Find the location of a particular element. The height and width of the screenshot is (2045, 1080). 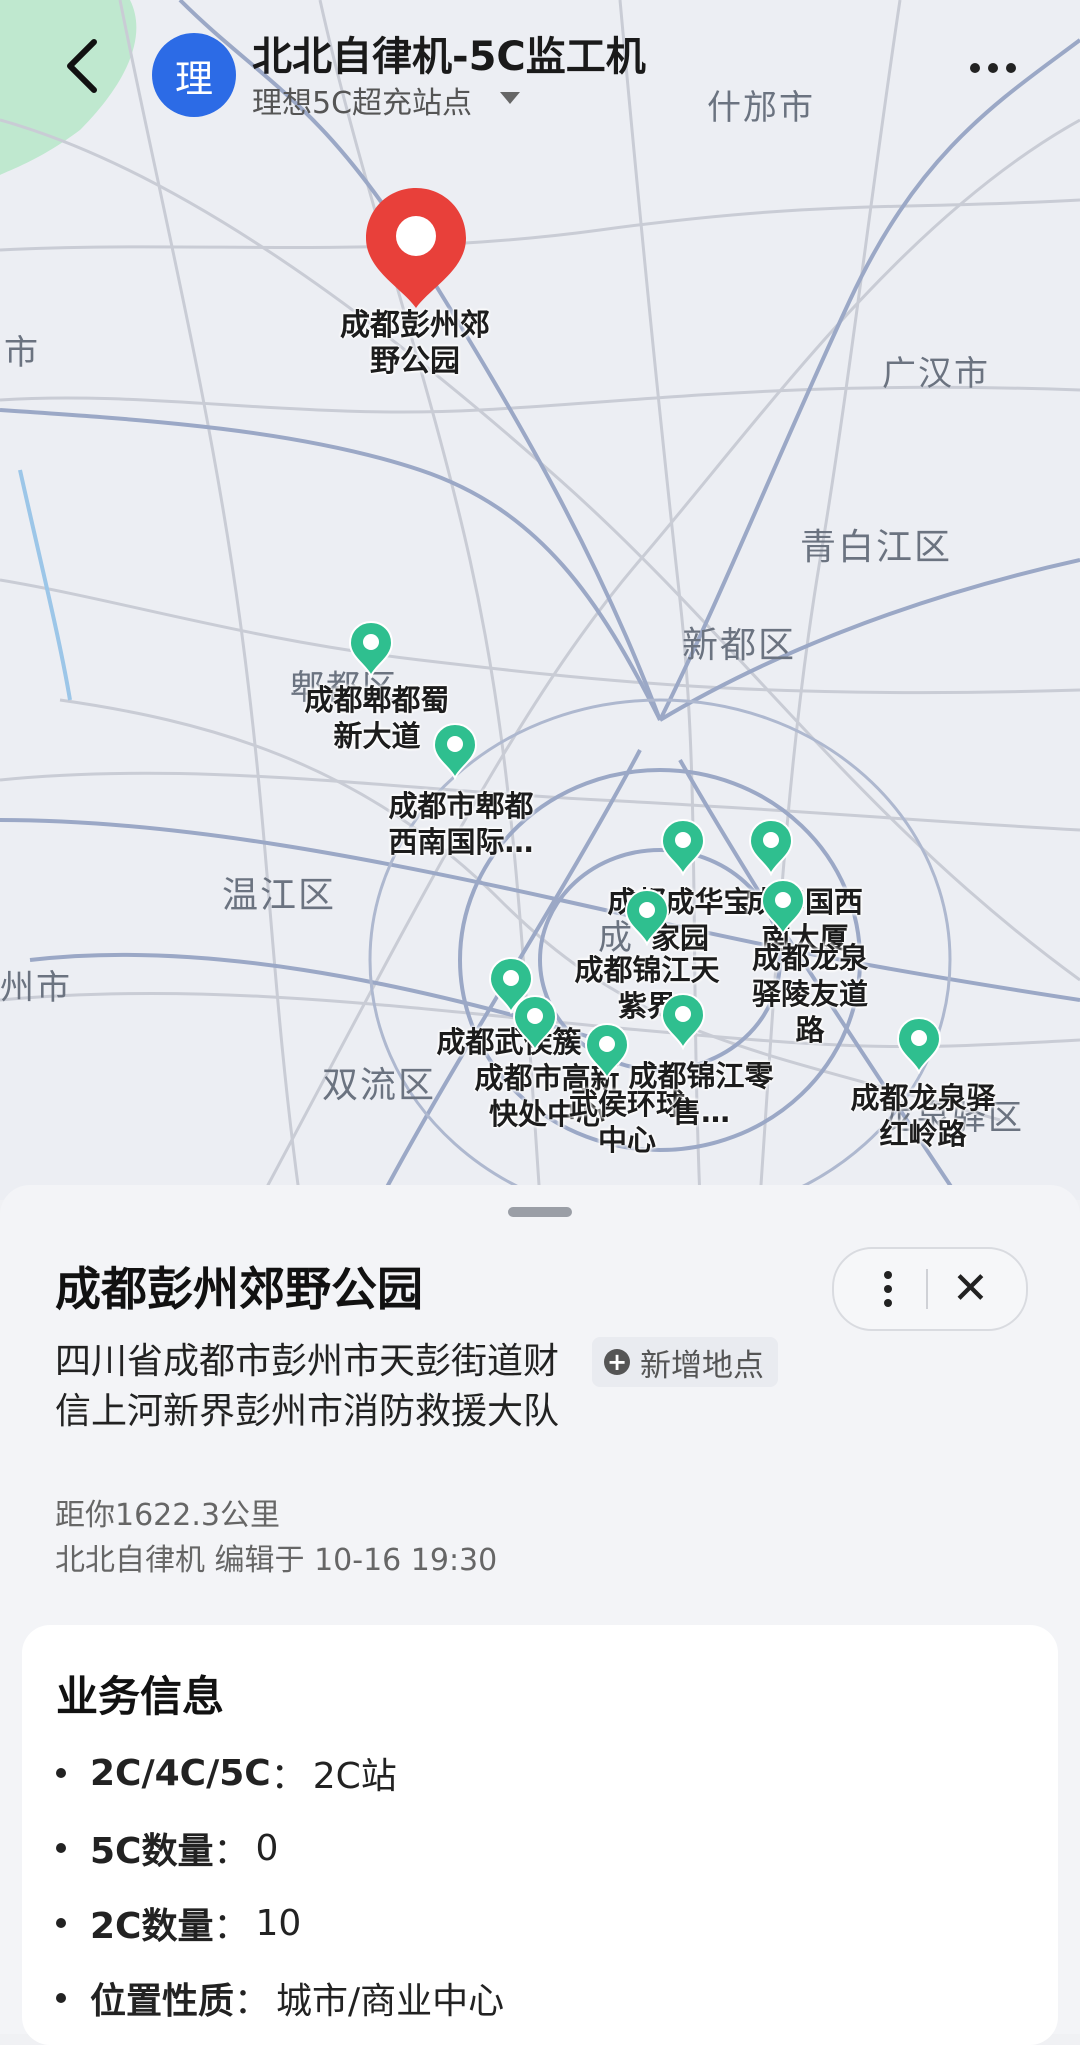

place-label-xindu: 新都区 is located at coordinates (739, 645).